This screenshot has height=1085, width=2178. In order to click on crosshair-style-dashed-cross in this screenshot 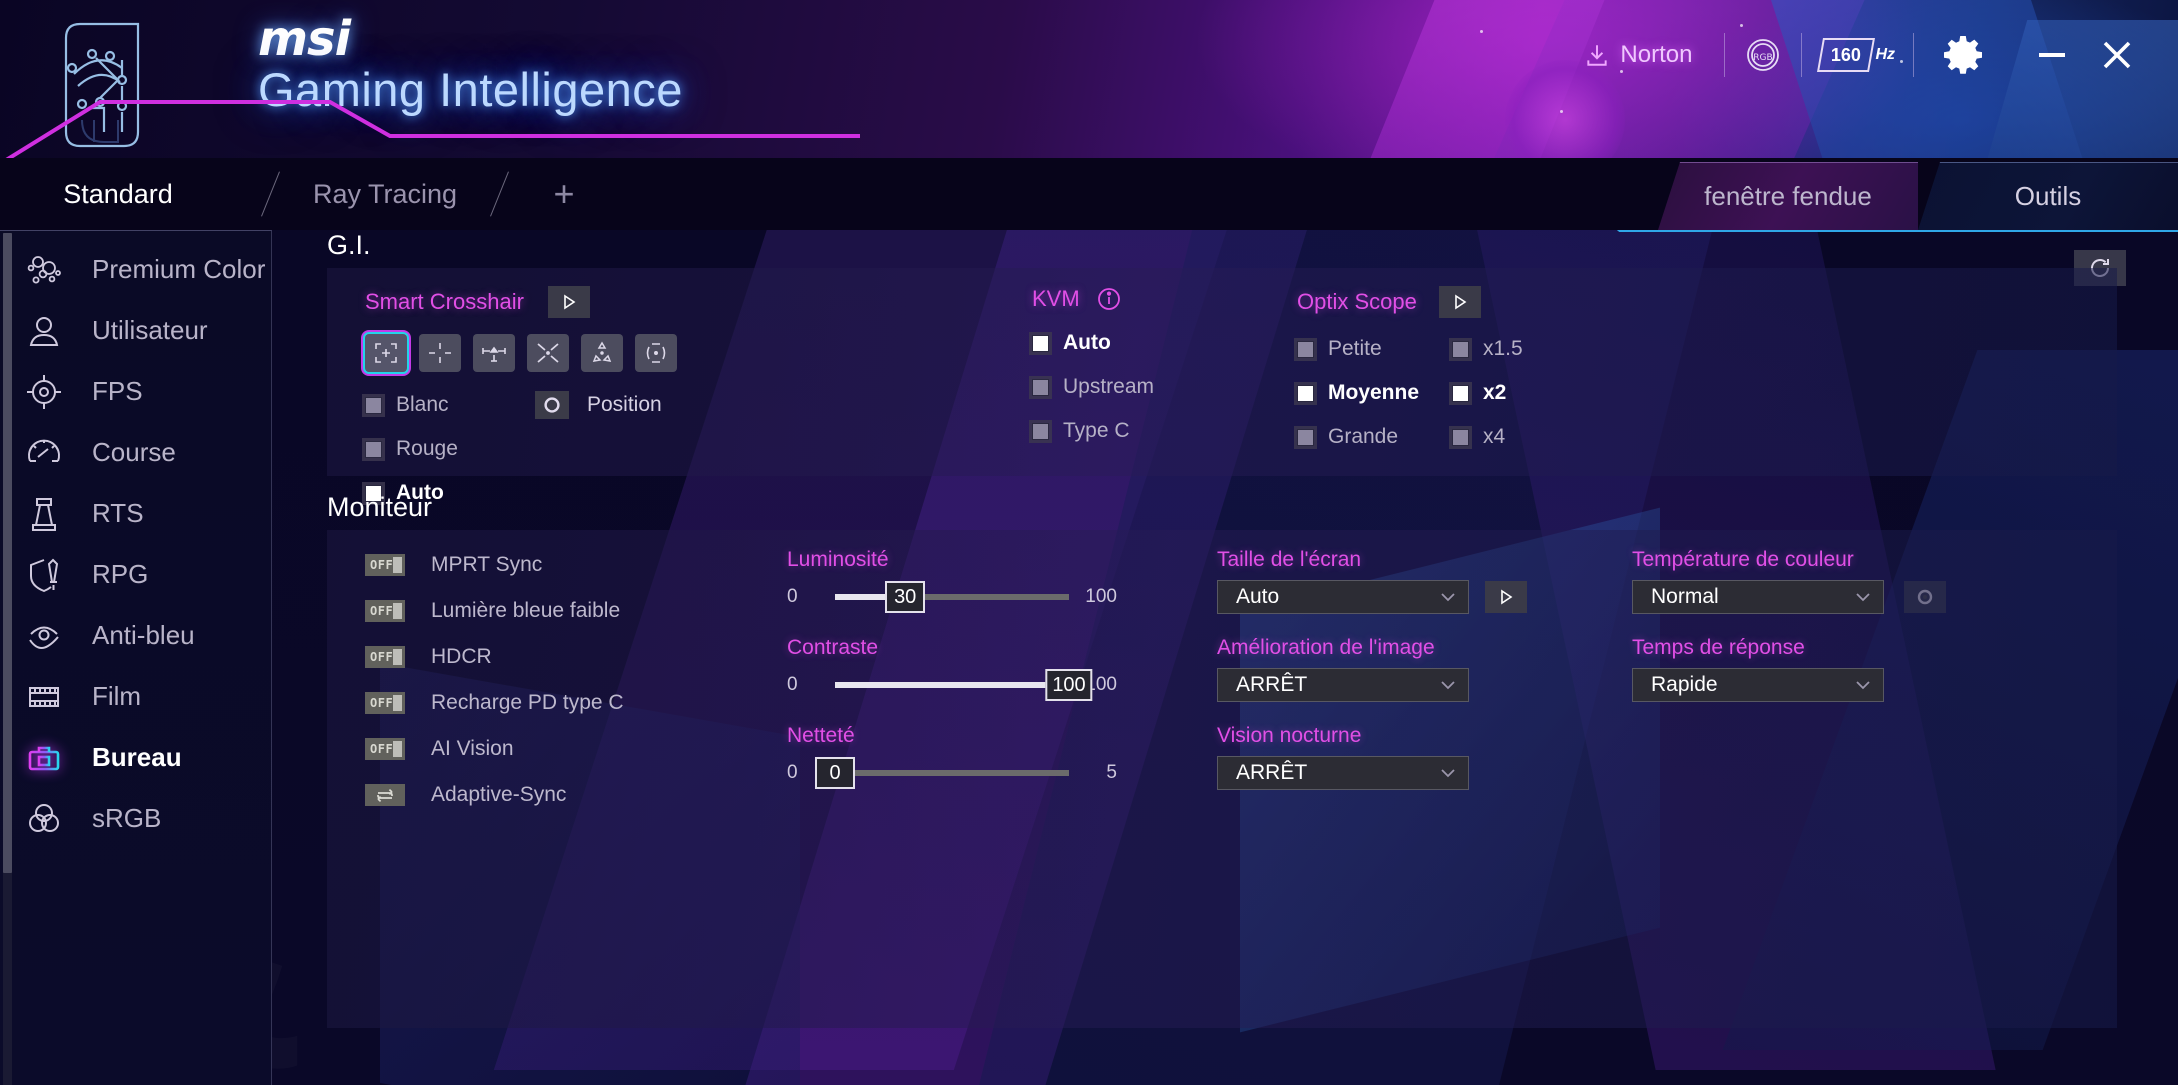, I will do `click(440, 353)`.